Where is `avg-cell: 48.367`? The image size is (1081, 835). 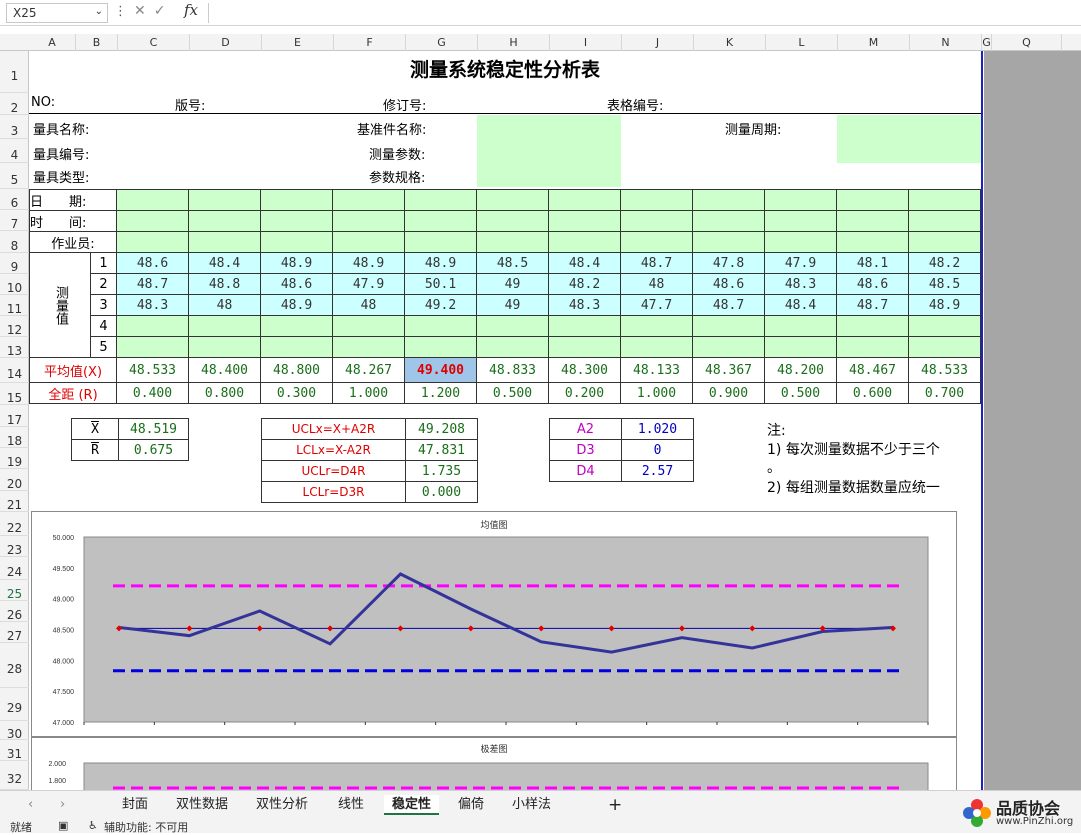 avg-cell: 48.367 is located at coordinates (728, 370).